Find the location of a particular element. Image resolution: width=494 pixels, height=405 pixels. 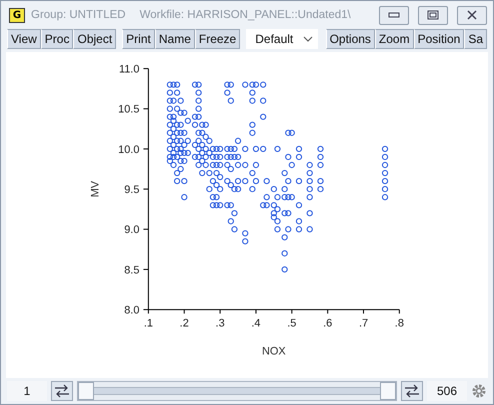

y-tick-label: 8.0 is located at coordinates (132, 310).